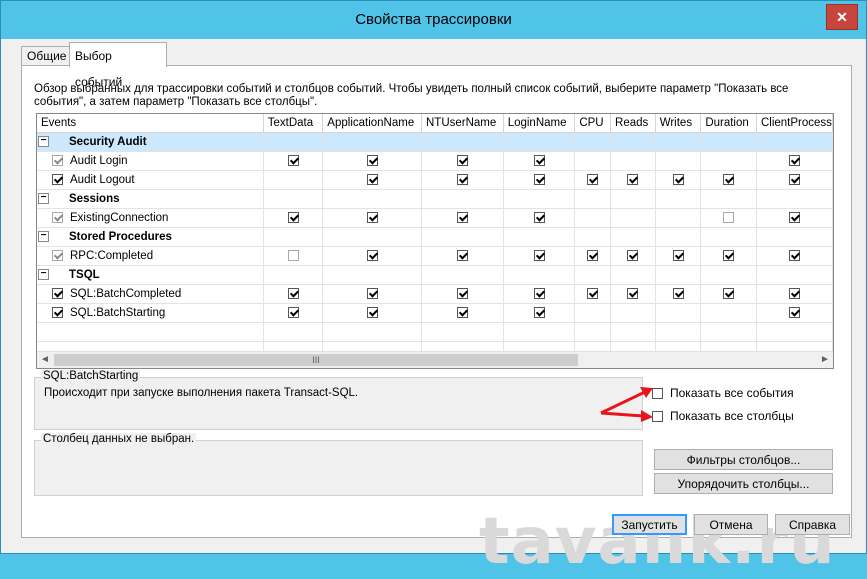  Describe the element at coordinates (372, 123) in the screenshot. I see `column-header-applicationname: ApplicationName` at that location.